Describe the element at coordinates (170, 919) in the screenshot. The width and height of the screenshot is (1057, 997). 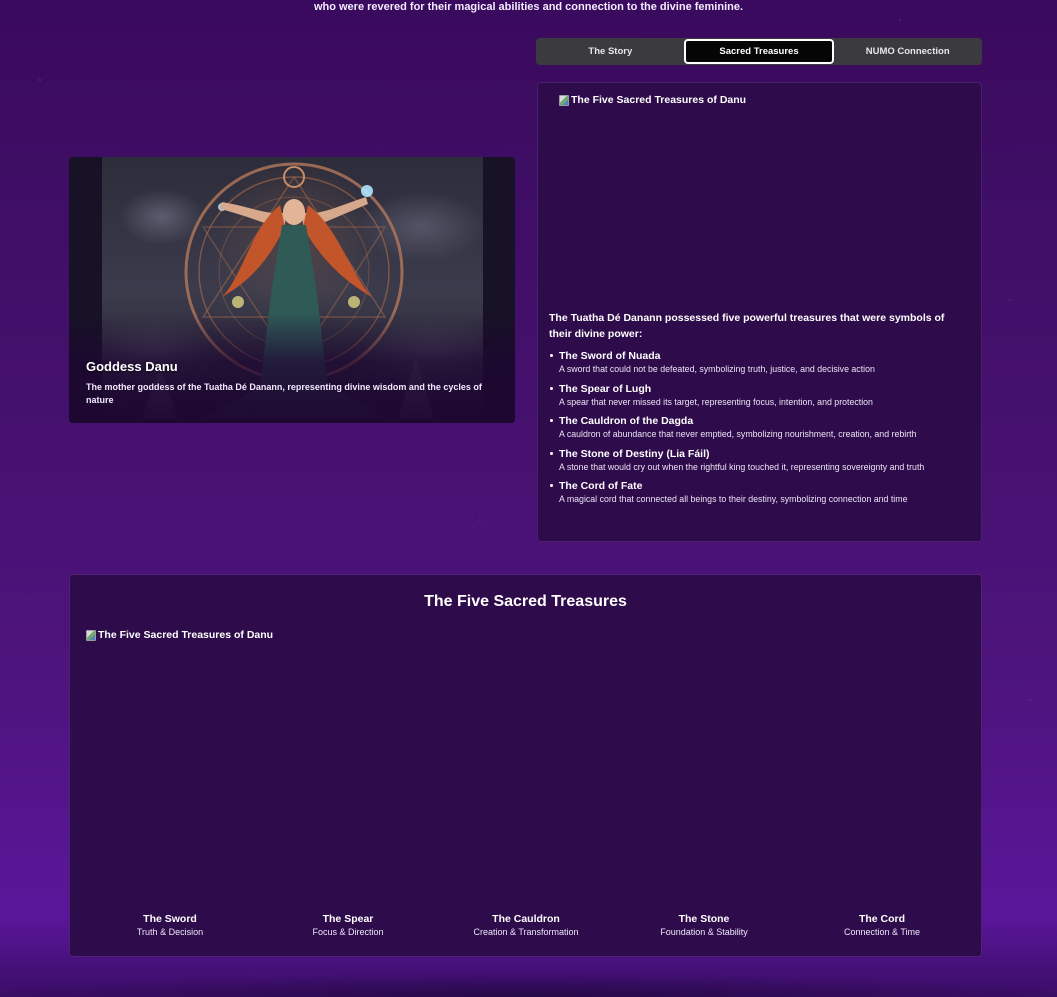
I see `label-name: The Sword` at that location.